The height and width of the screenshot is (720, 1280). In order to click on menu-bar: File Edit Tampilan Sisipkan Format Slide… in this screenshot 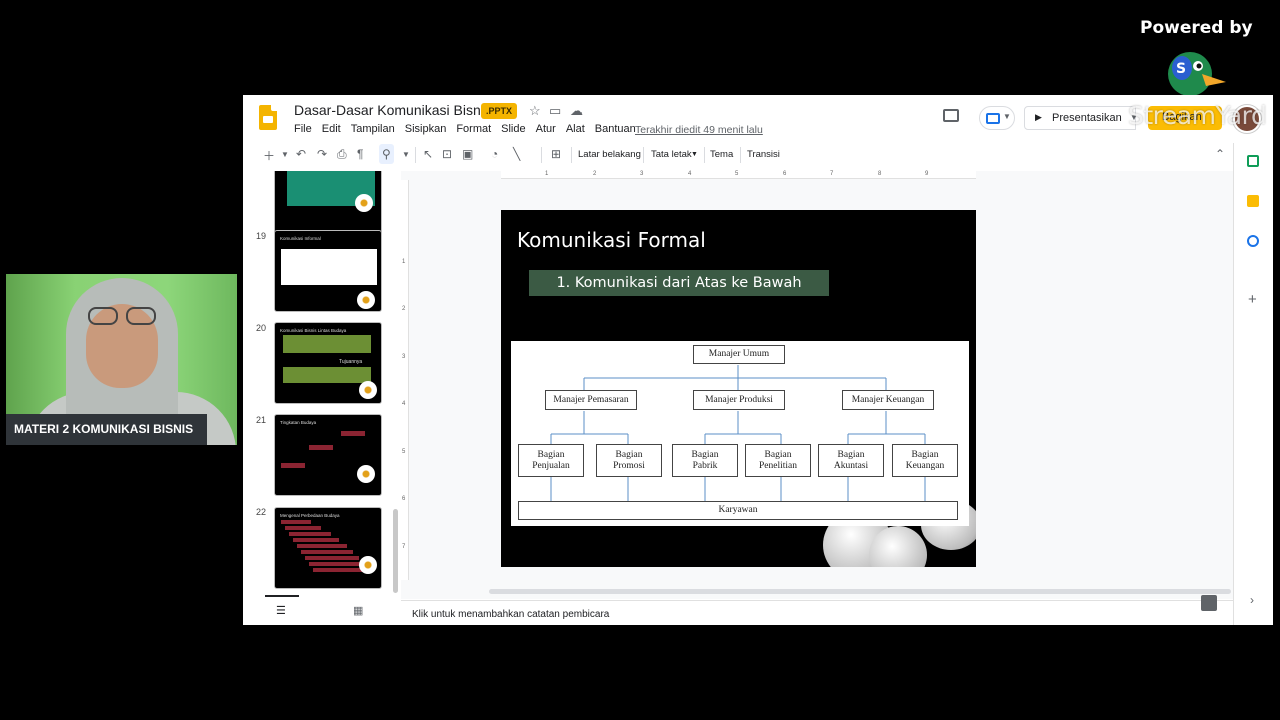, I will do `click(465, 129)`.